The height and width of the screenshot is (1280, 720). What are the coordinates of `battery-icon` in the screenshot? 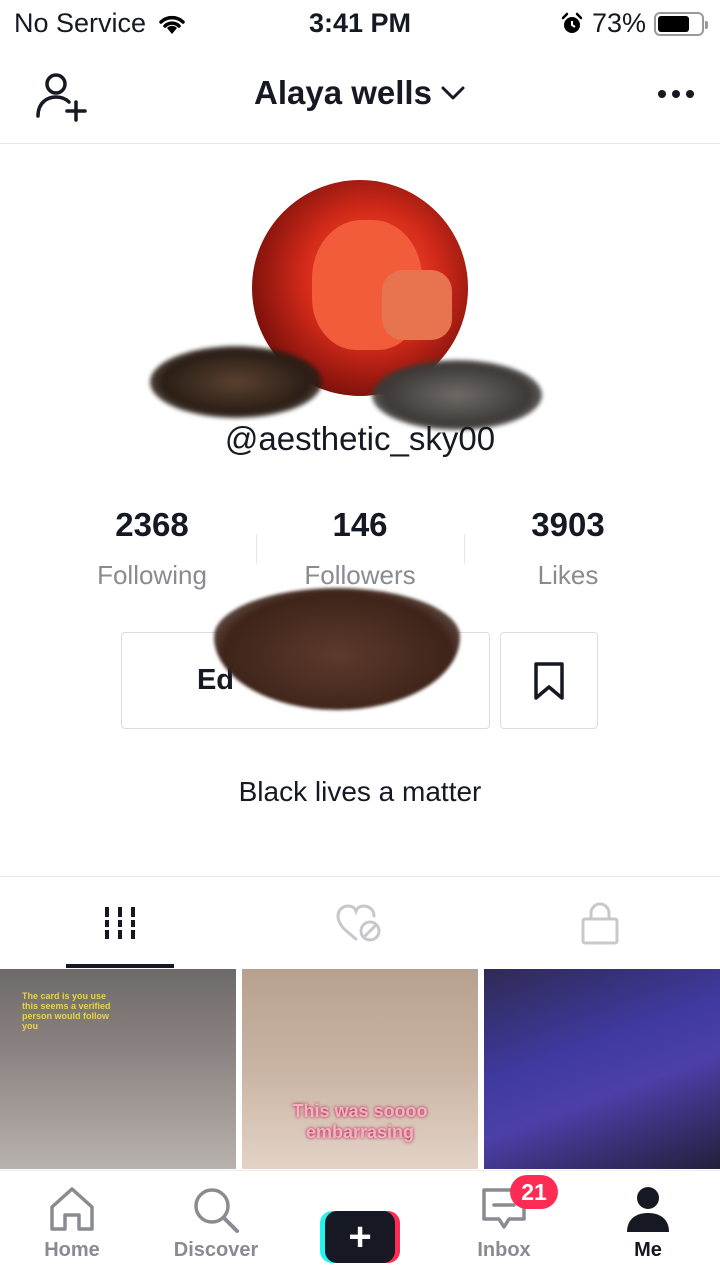 It's located at (681, 23).